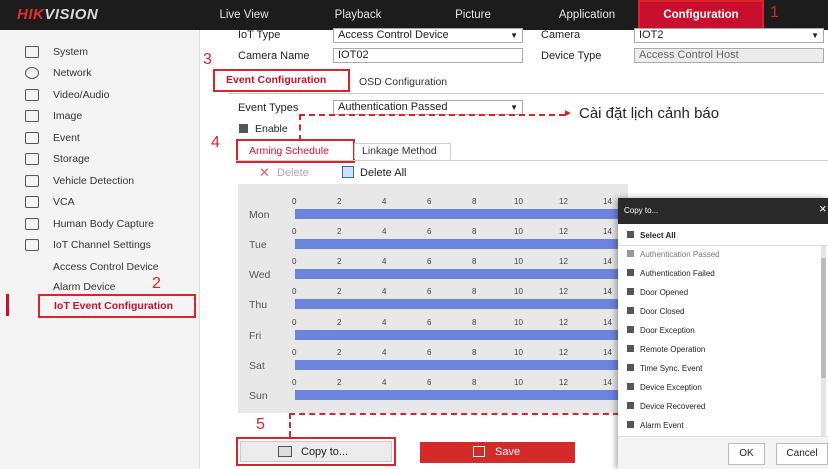  I want to click on close-icon: ×, so click(823, 208).